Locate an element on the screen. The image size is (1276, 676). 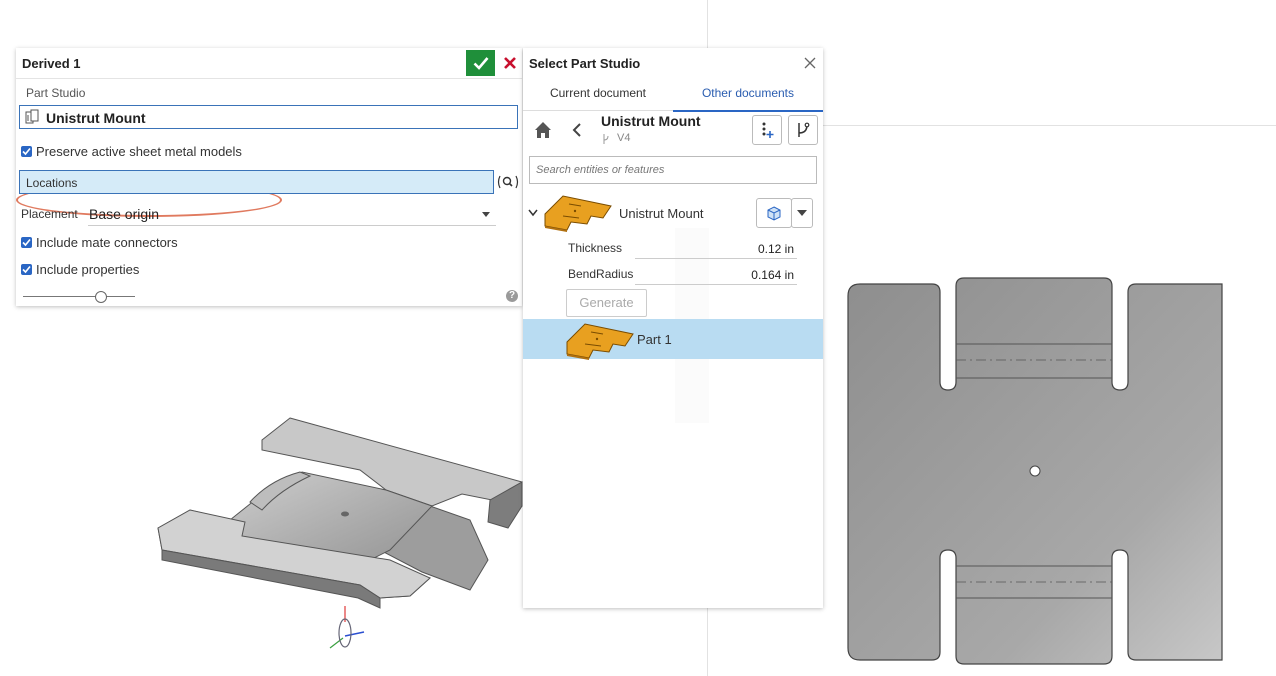
back-icon is located at coordinates (577, 130).